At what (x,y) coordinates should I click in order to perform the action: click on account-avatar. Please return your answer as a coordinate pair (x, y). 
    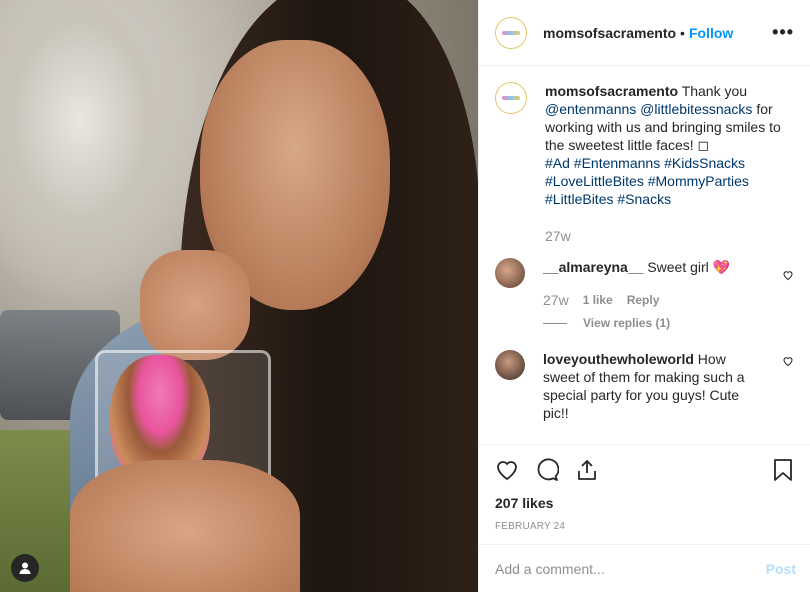
    Looking at the image, I should click on (511, 32).